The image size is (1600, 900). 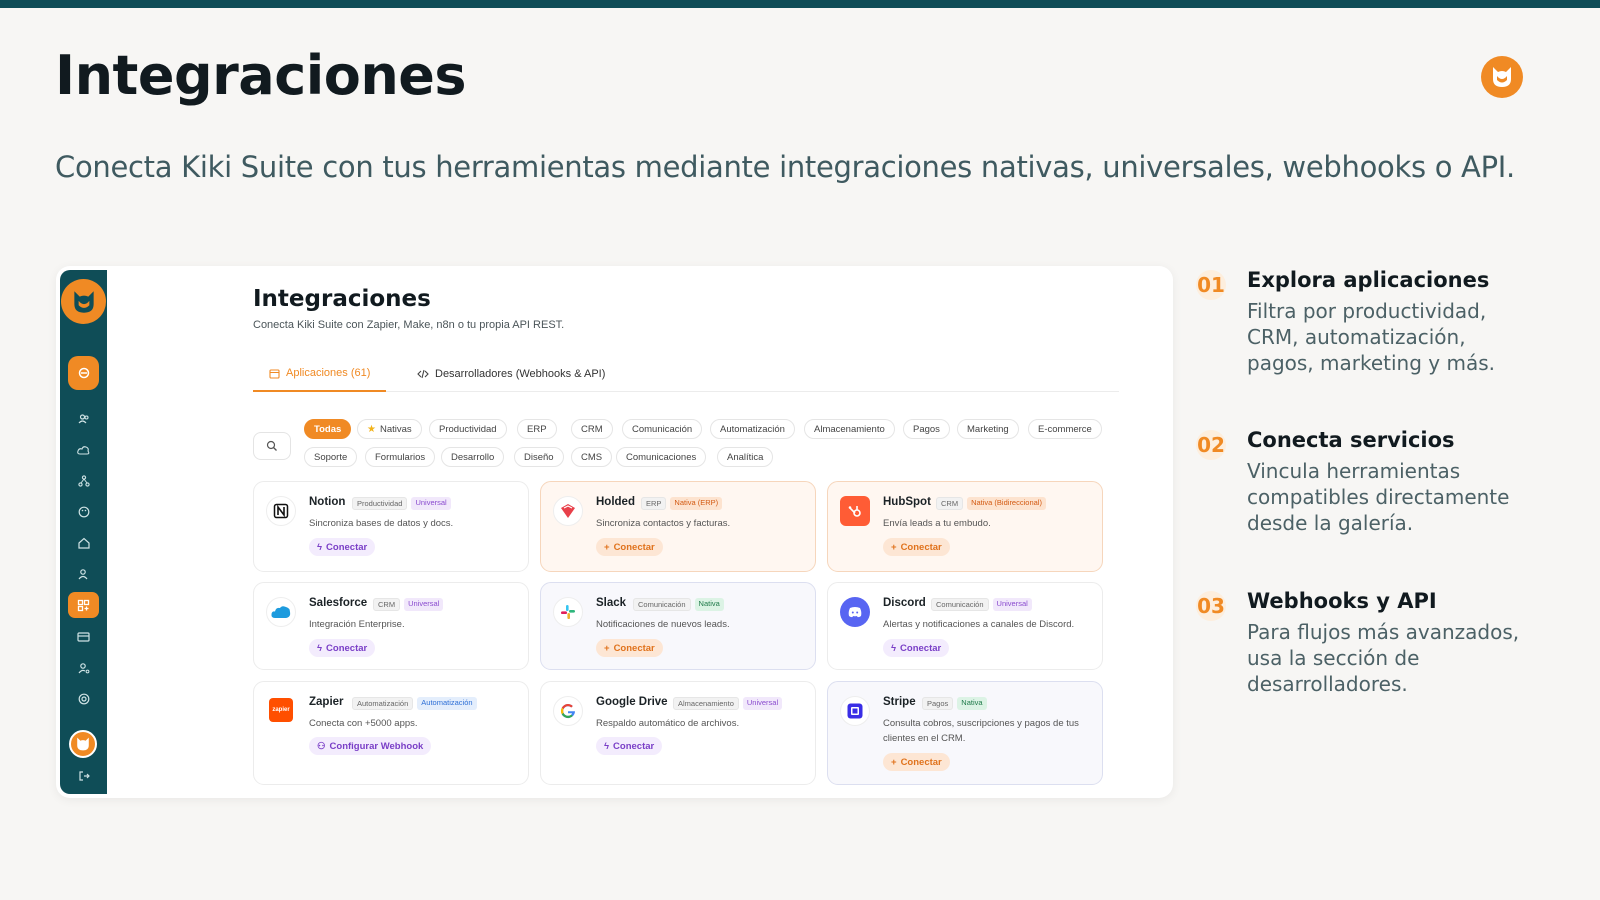 What do you see at coordinates (400, 457) in the screenshot?
I see `filter-formularios: Formularios` at bounding box center [400, 457].